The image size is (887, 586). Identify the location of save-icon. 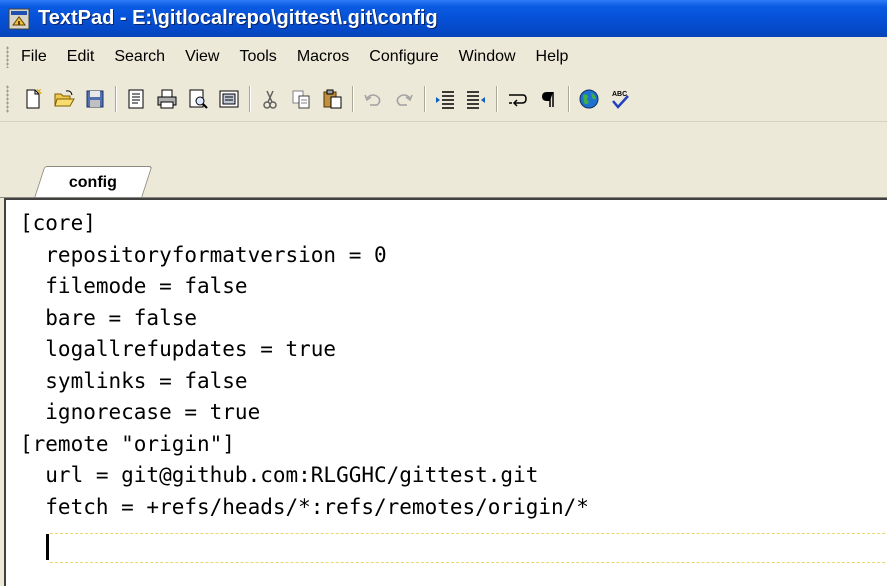
(94, 99).